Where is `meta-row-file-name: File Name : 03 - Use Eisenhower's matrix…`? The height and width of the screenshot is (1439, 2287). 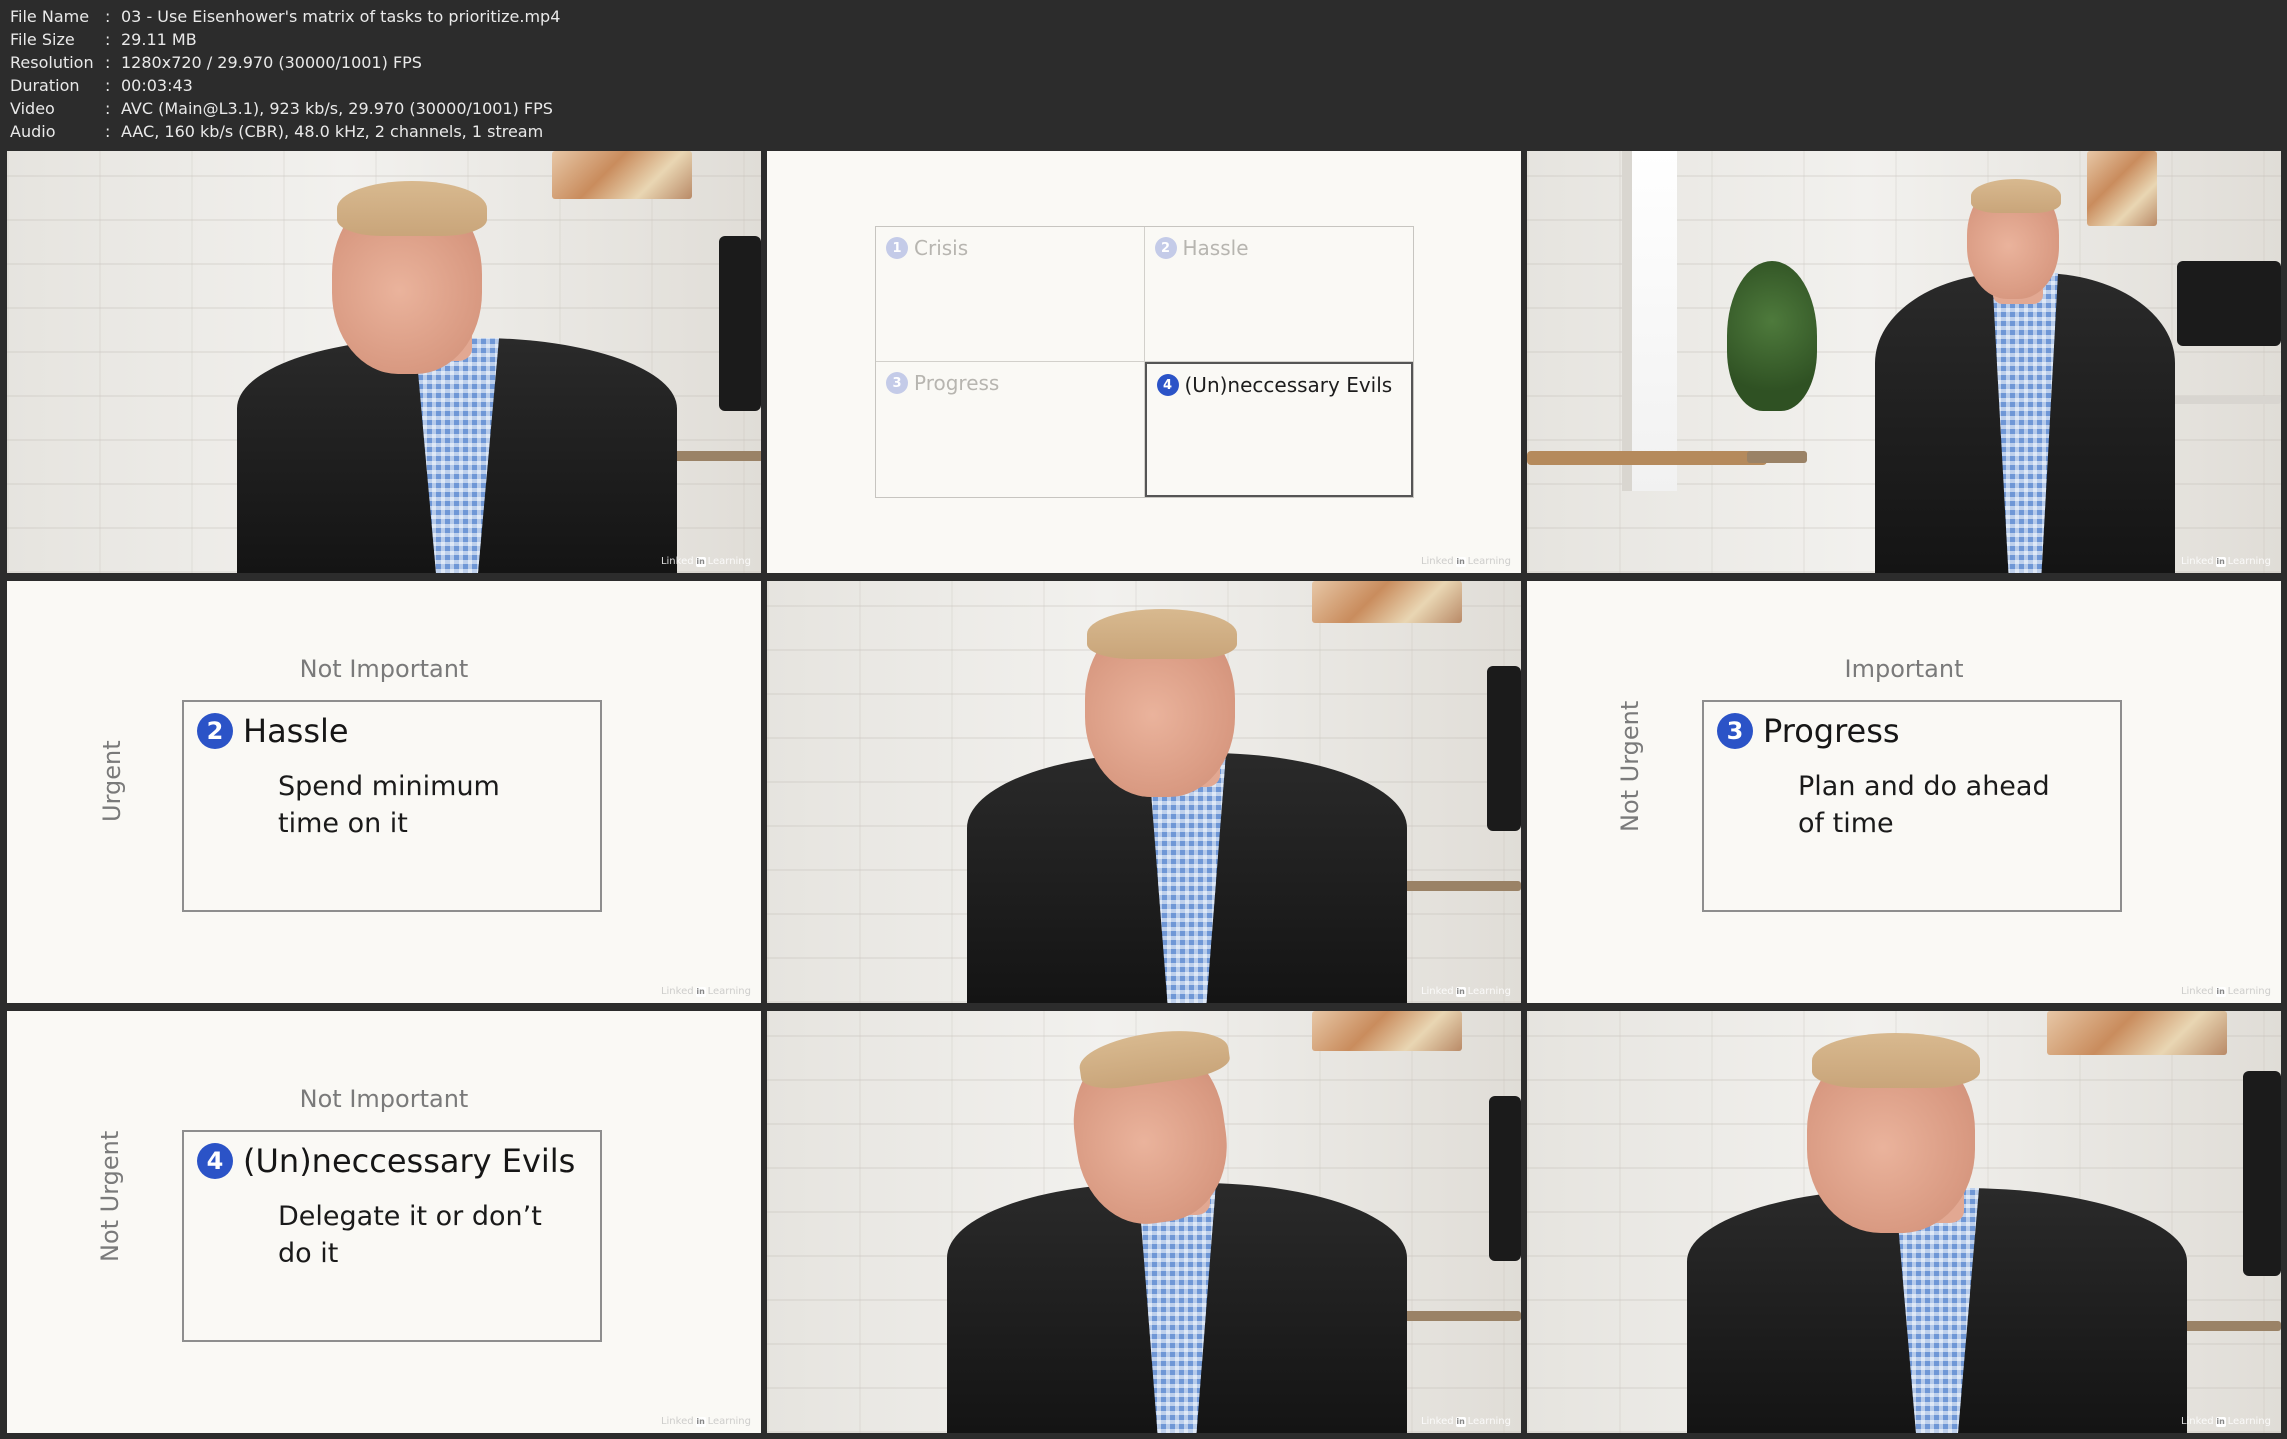 meta-row-file-name: File Name : 03 - Use Eisenhower's matrix… is located at coordinates (285, 16).